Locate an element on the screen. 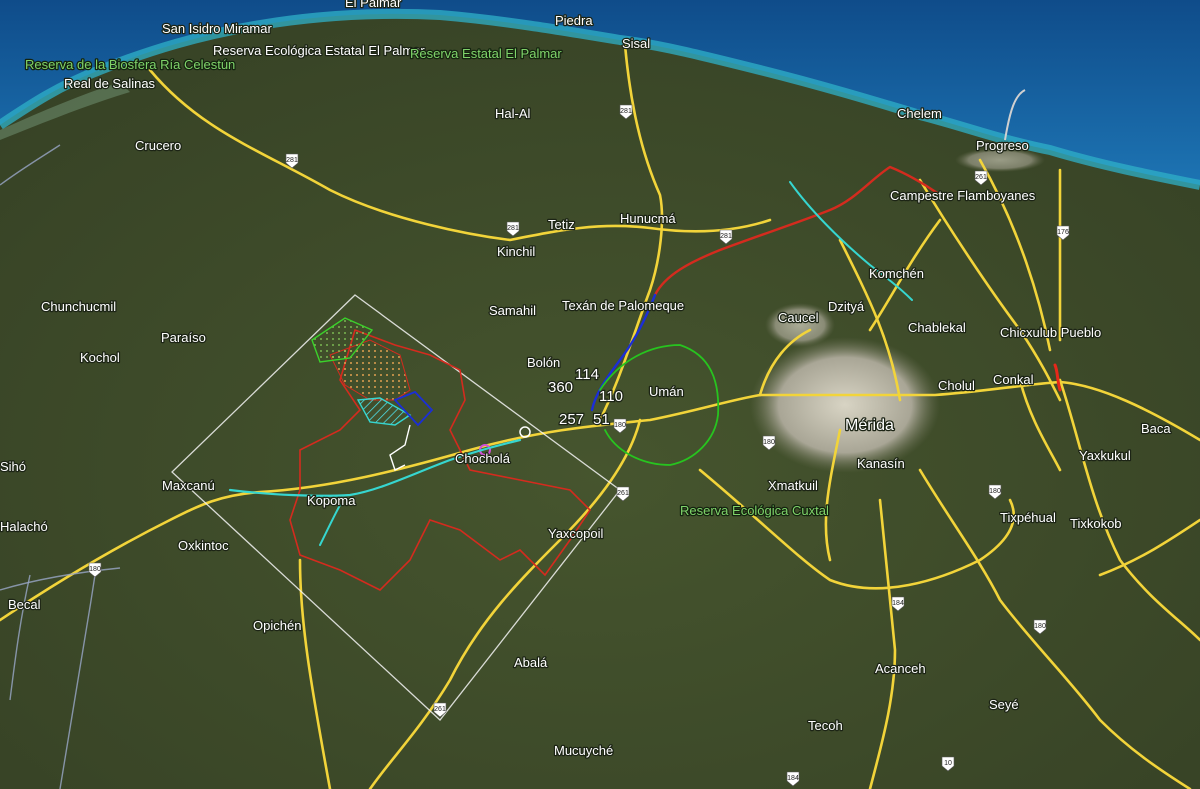 Image resolution: width=1200 pixels, height=789 pixels. label-real-de-salinas: Real de Salinas is located at coordinates (110, 83).